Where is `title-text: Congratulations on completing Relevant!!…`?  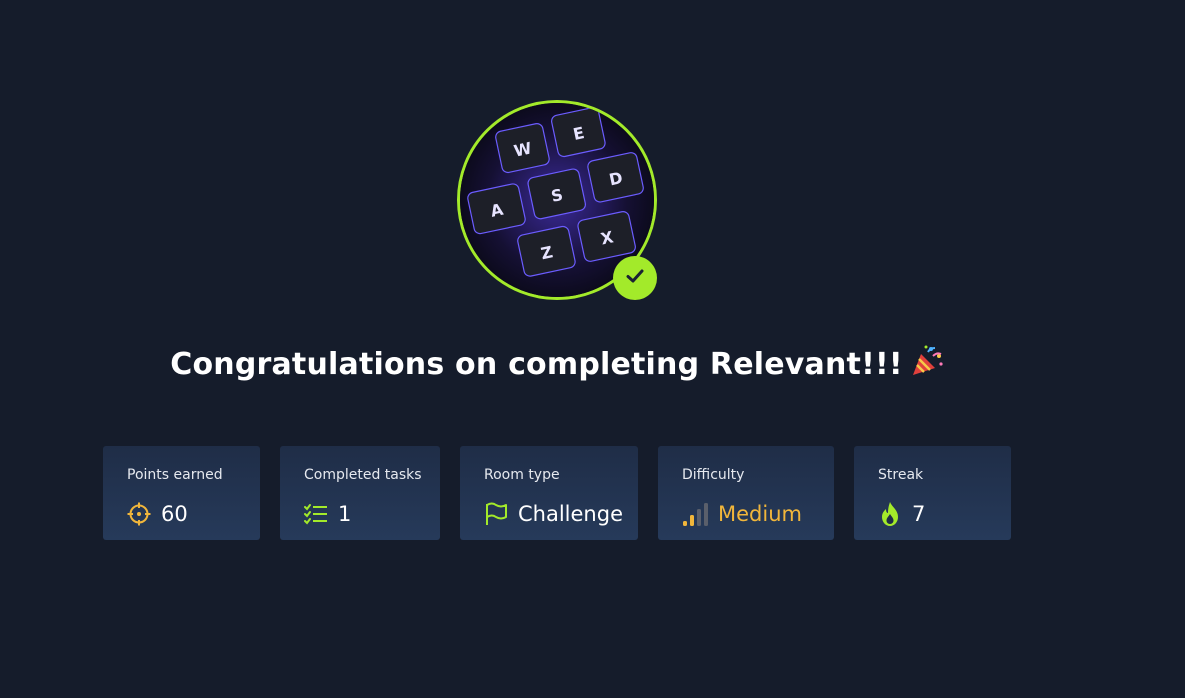 title-text: Congratulations on completing Relevant!!… is located at coordinates (536, 364).